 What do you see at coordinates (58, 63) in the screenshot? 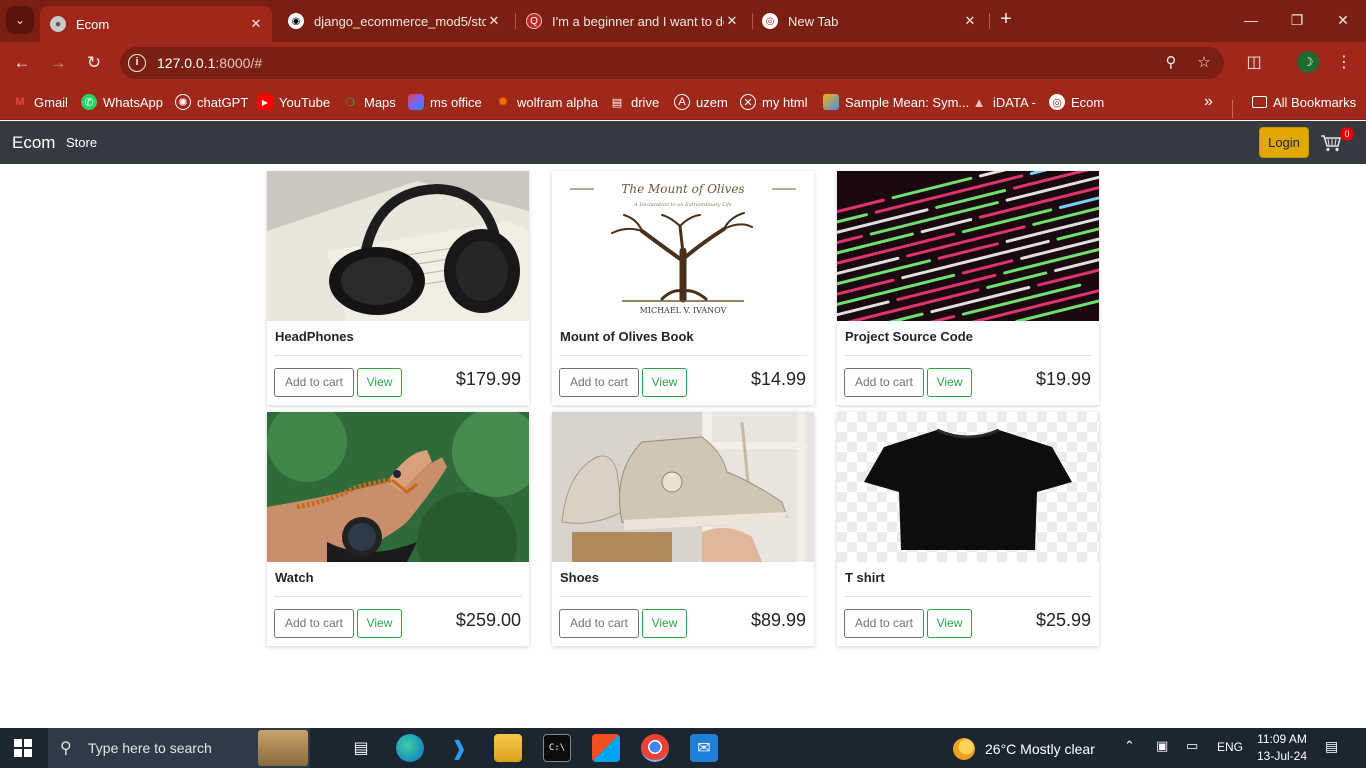
I see `forward-arrow-icon: →` at bounding box center [58, 63].